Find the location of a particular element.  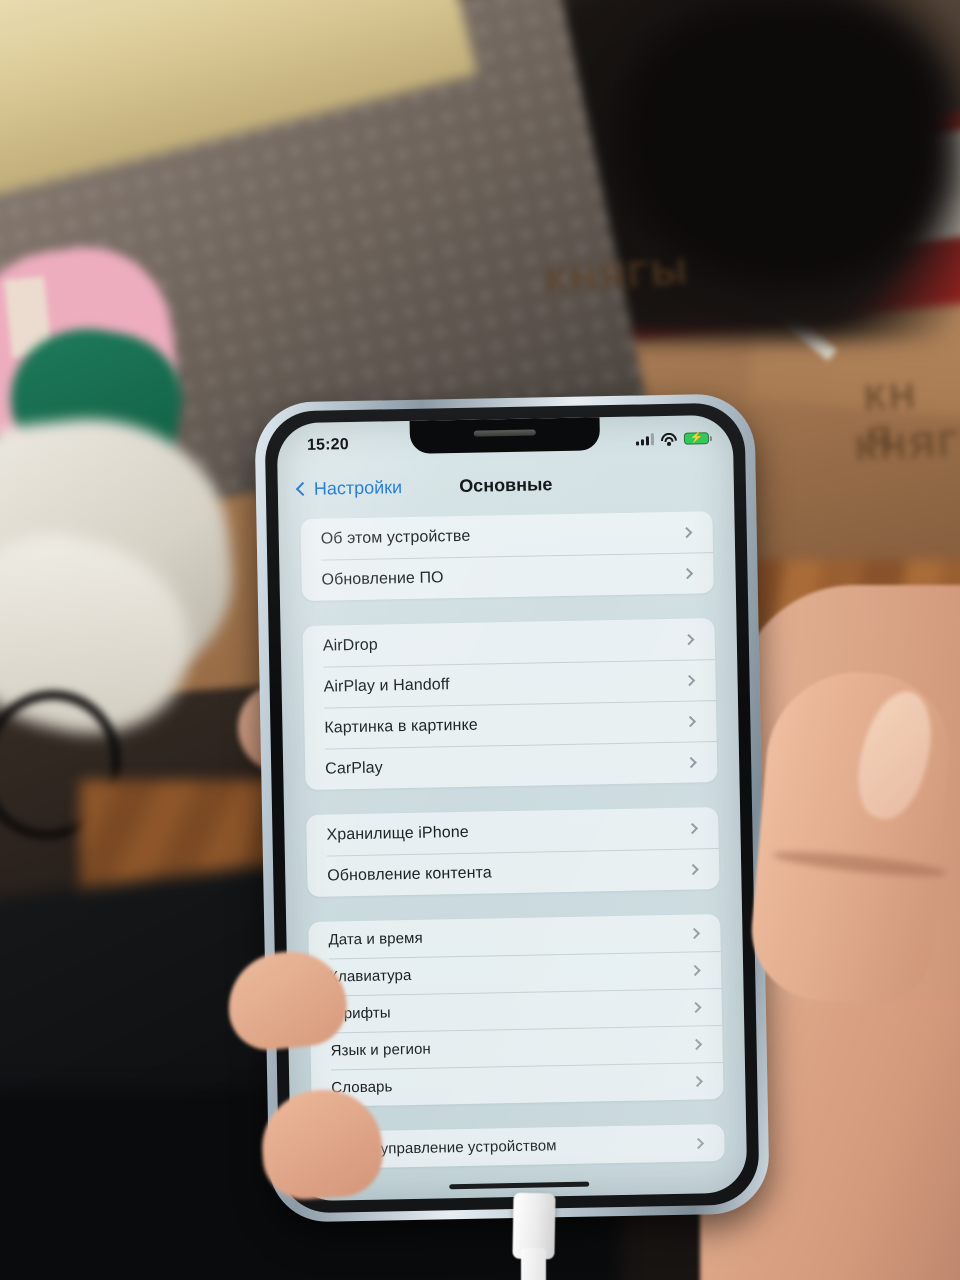

back-button: Настройки is located at coordinates (349, 488).